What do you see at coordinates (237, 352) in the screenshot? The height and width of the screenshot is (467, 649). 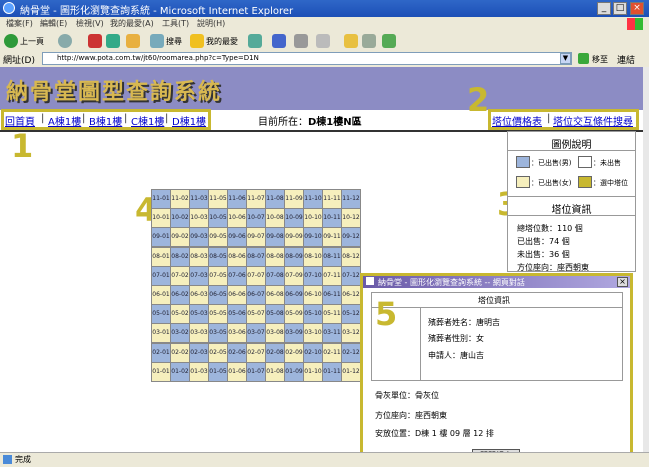 I see `niche-cell: 02-06` at bounding box center [237, 352].